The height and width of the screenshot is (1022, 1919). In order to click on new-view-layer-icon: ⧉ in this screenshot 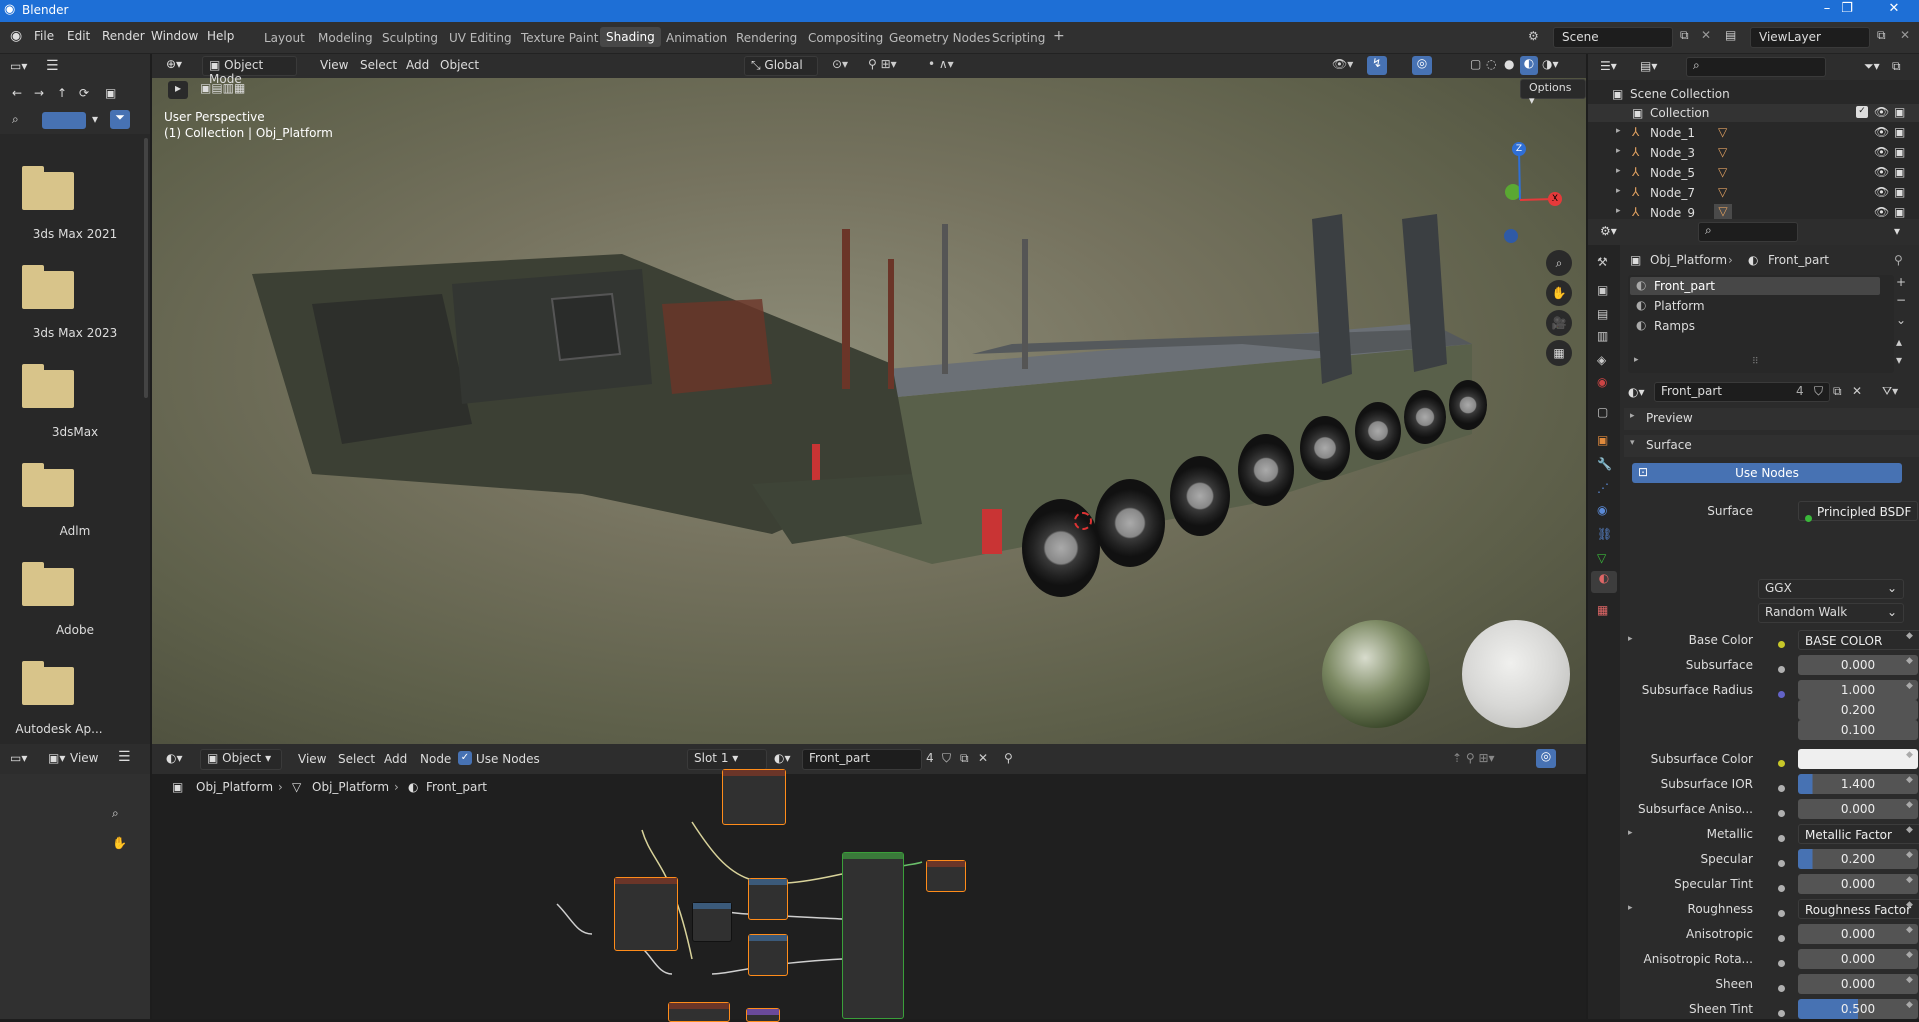, I will do `click(1881, 35)`.